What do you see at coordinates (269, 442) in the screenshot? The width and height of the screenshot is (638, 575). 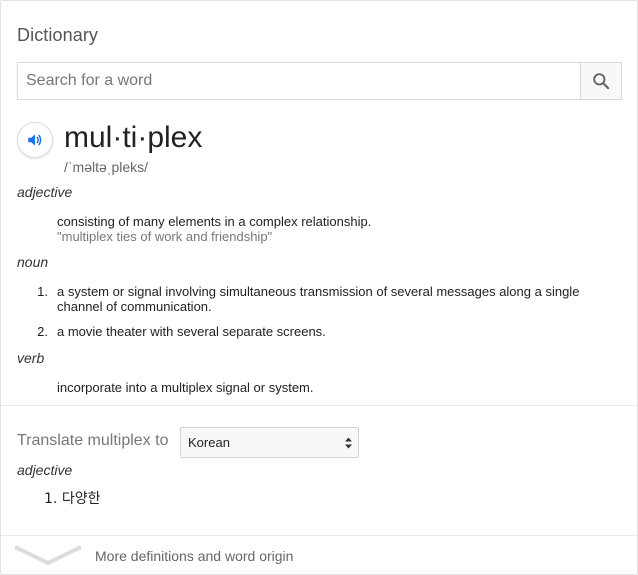 I see `language-select: Korean` at bounding box center [269, 442].